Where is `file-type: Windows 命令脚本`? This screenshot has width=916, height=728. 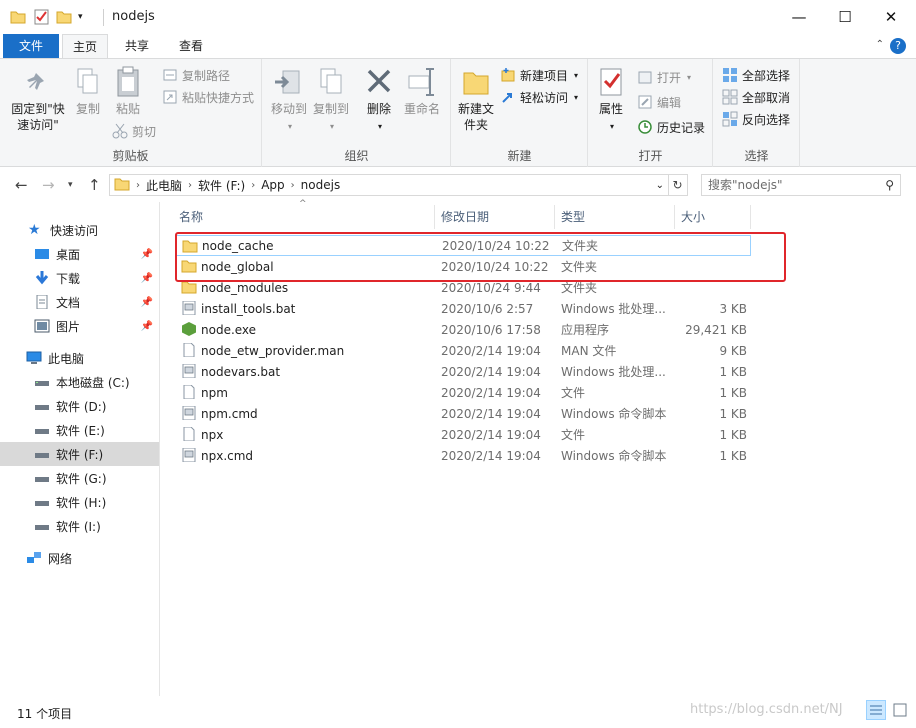
file-type: Windows 命令脚本 is located at coordinates (614, 456).